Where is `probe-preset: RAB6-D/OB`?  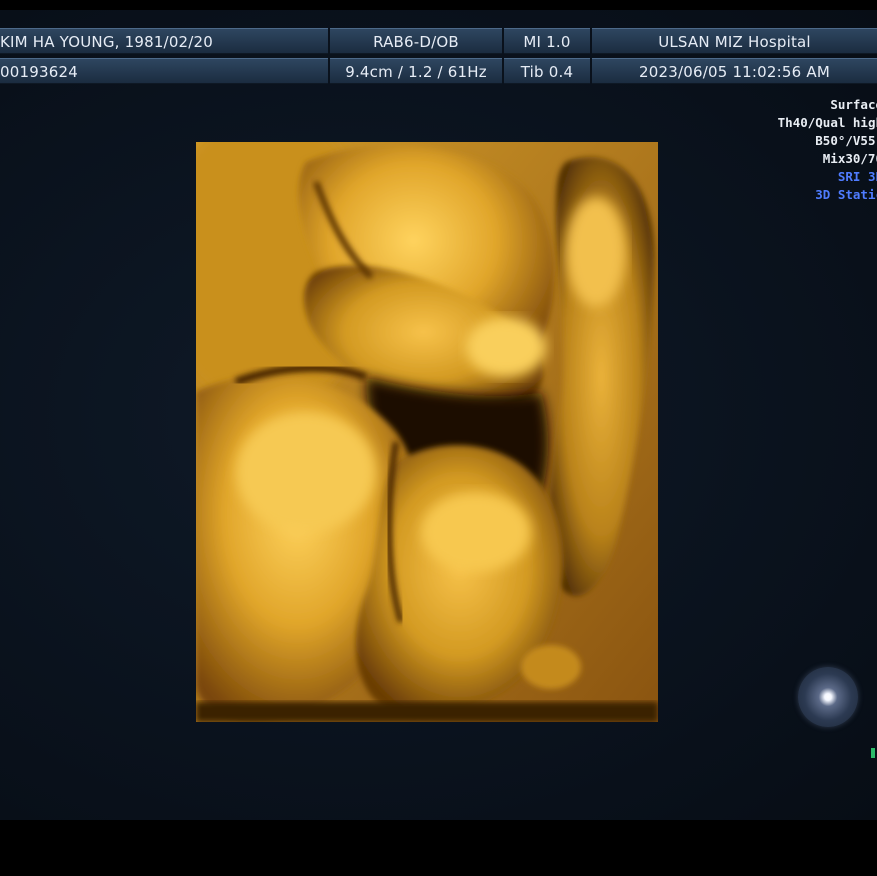
probe-preset: RAB6-D/OB is located at coordinates (416, 41).